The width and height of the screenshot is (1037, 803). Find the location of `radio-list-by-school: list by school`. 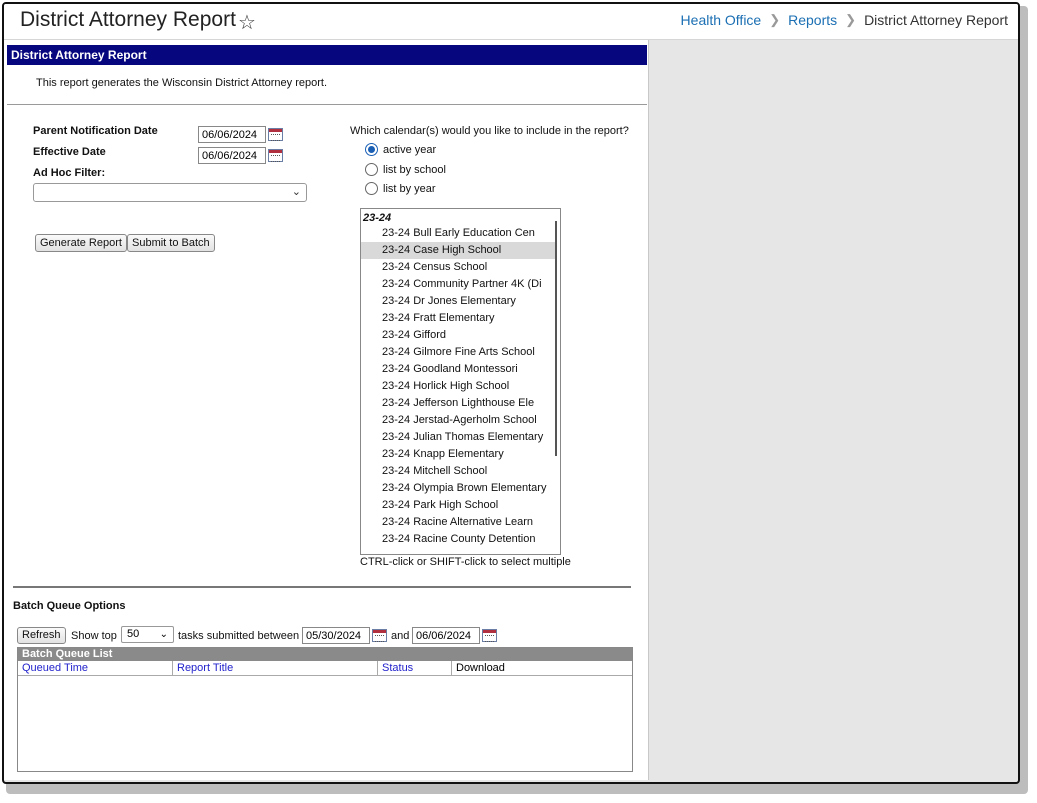

radio-list-by-school: list by school is located at coordinates (405, 169).